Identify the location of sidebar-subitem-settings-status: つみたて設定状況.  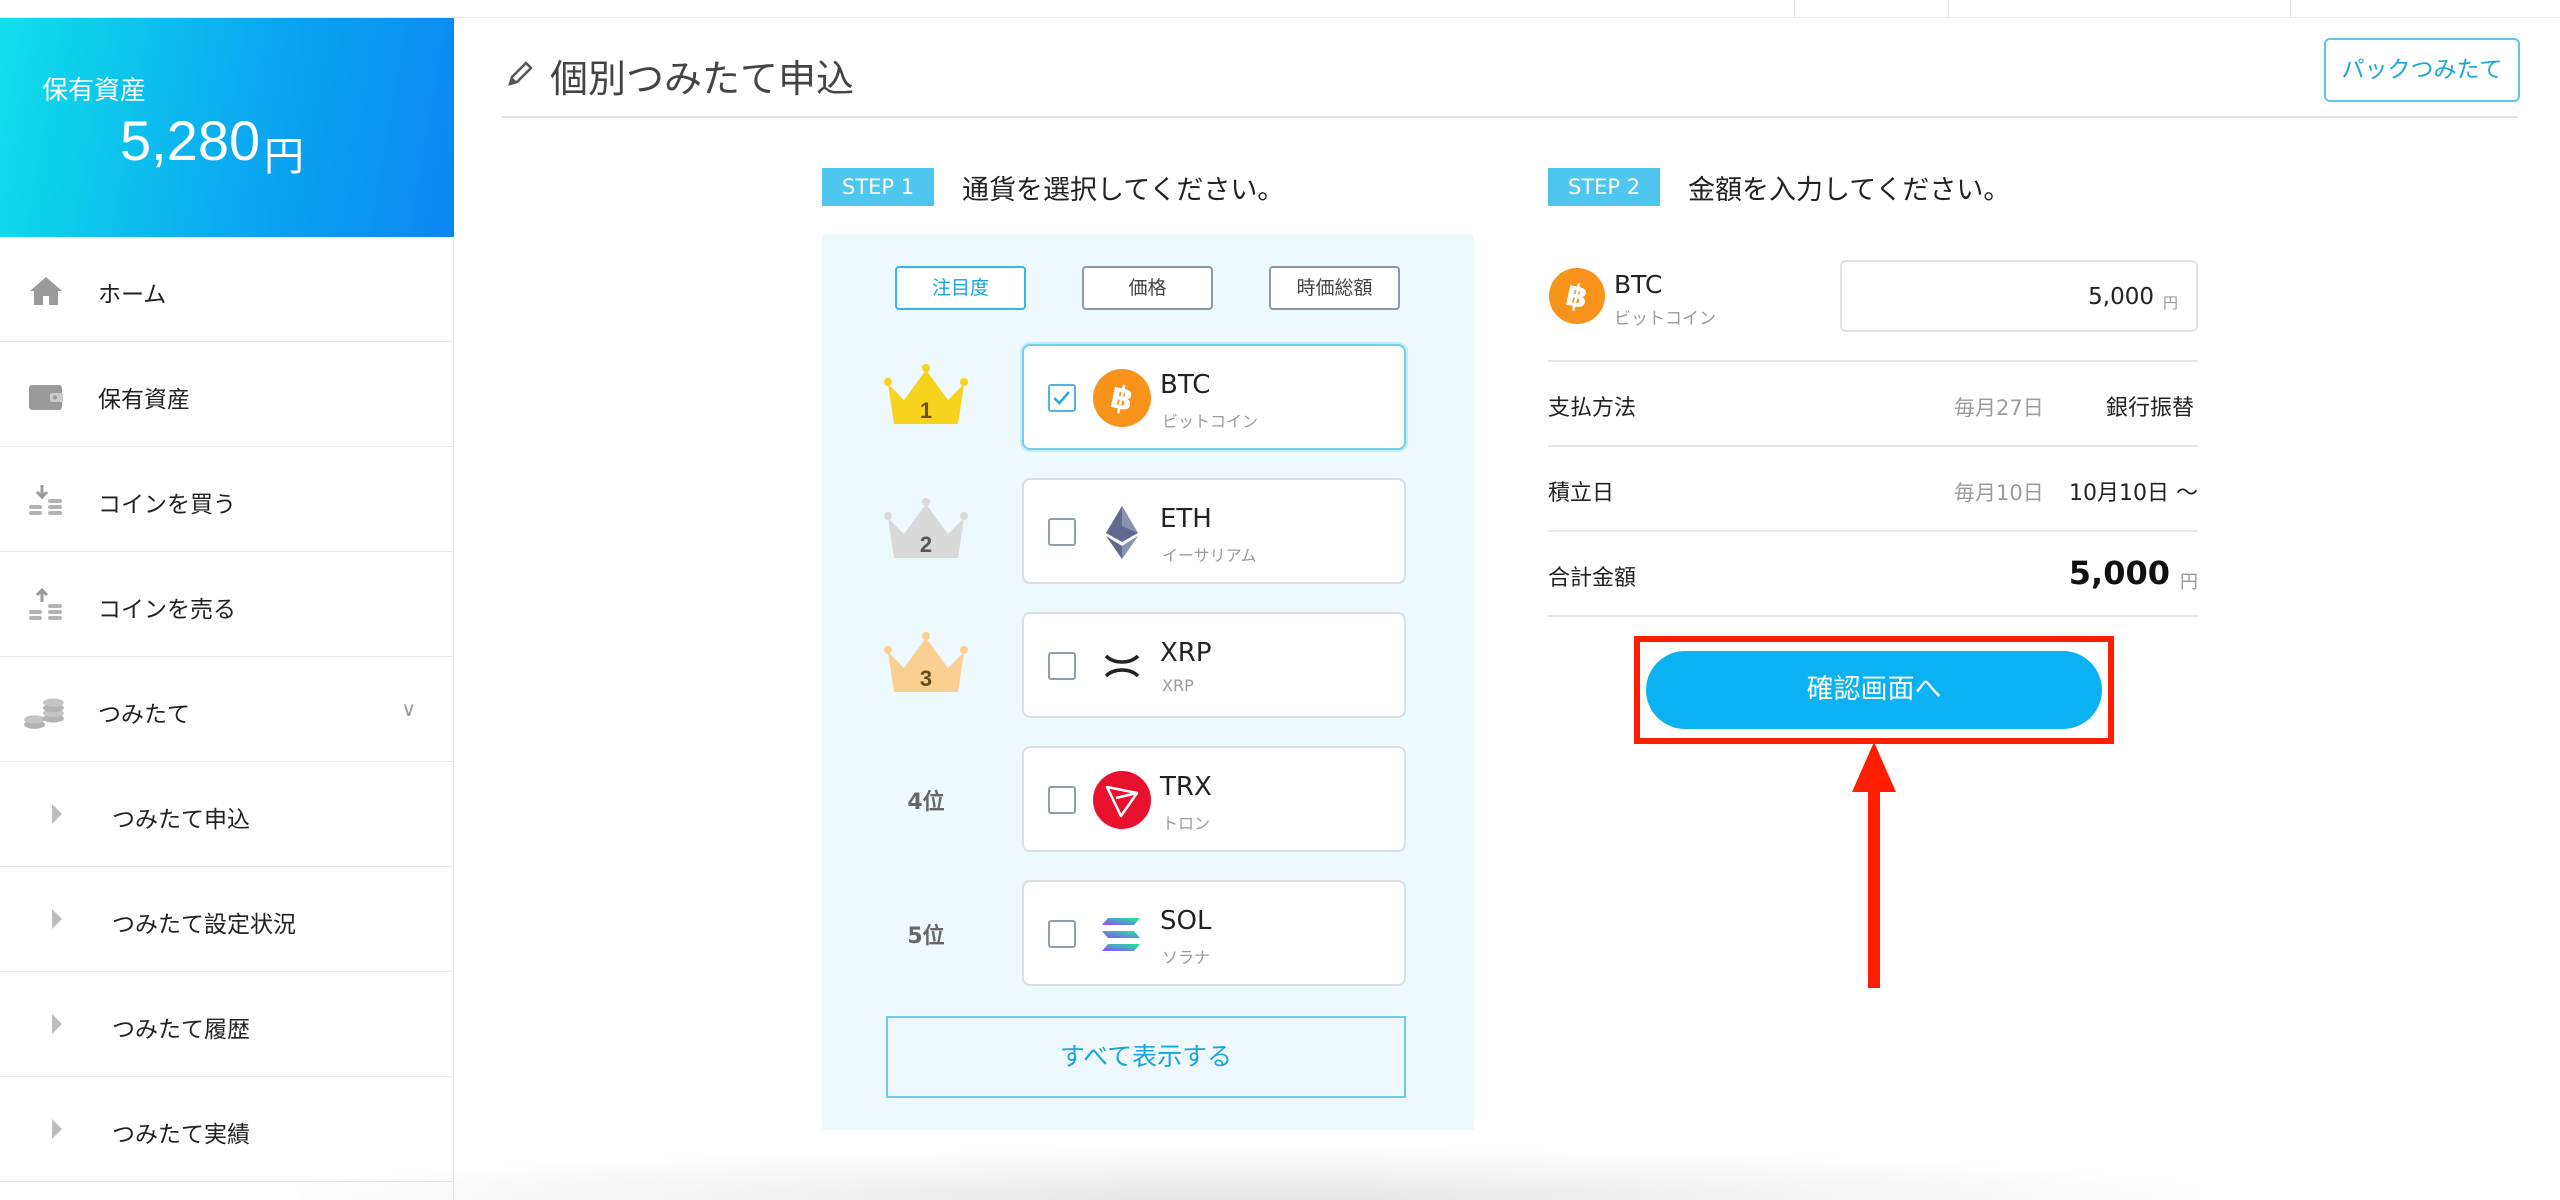
(227, 919).